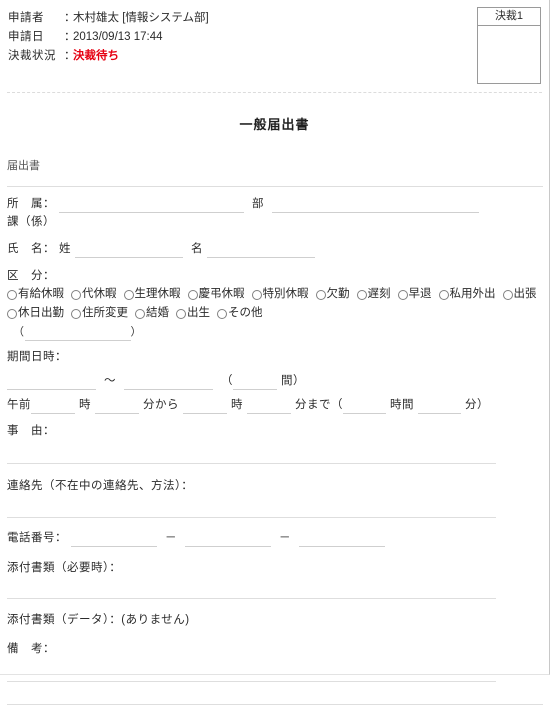 This screenshot has height=705, width=550. I want to click on period-end-minute-input, so click(269, 406).